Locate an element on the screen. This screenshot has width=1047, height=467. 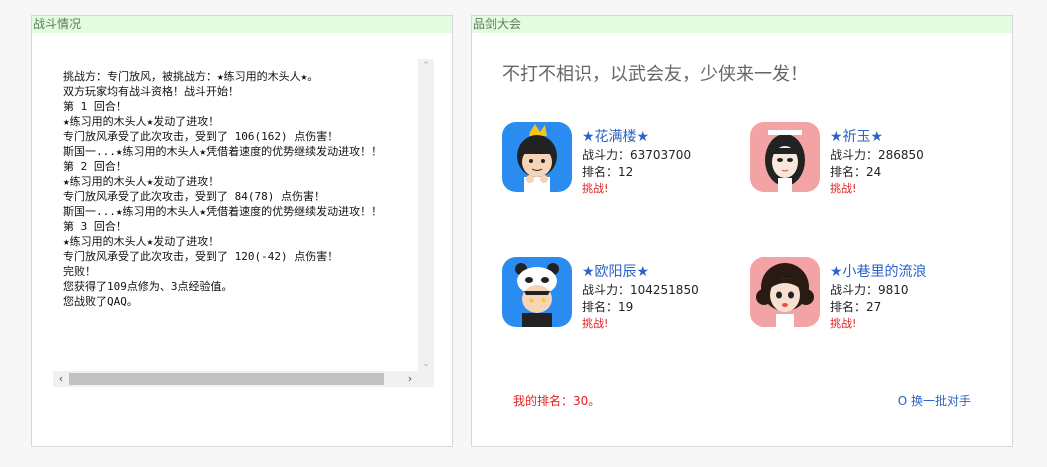
battle-log-line: 专门放风承受了此次攻击，受到了 84(78) 点伤害！ is located at coordinates (194, 196).